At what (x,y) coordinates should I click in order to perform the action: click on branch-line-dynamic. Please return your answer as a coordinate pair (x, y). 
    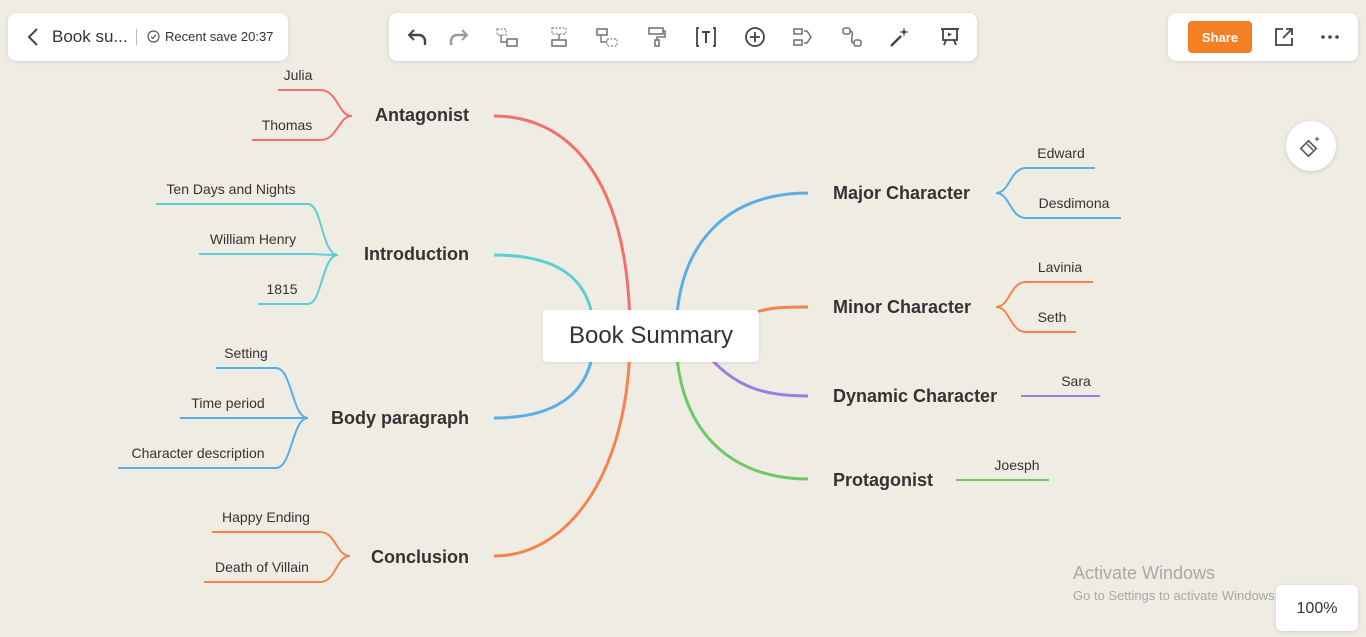
    Looking at the image, I should click on (759, 378).